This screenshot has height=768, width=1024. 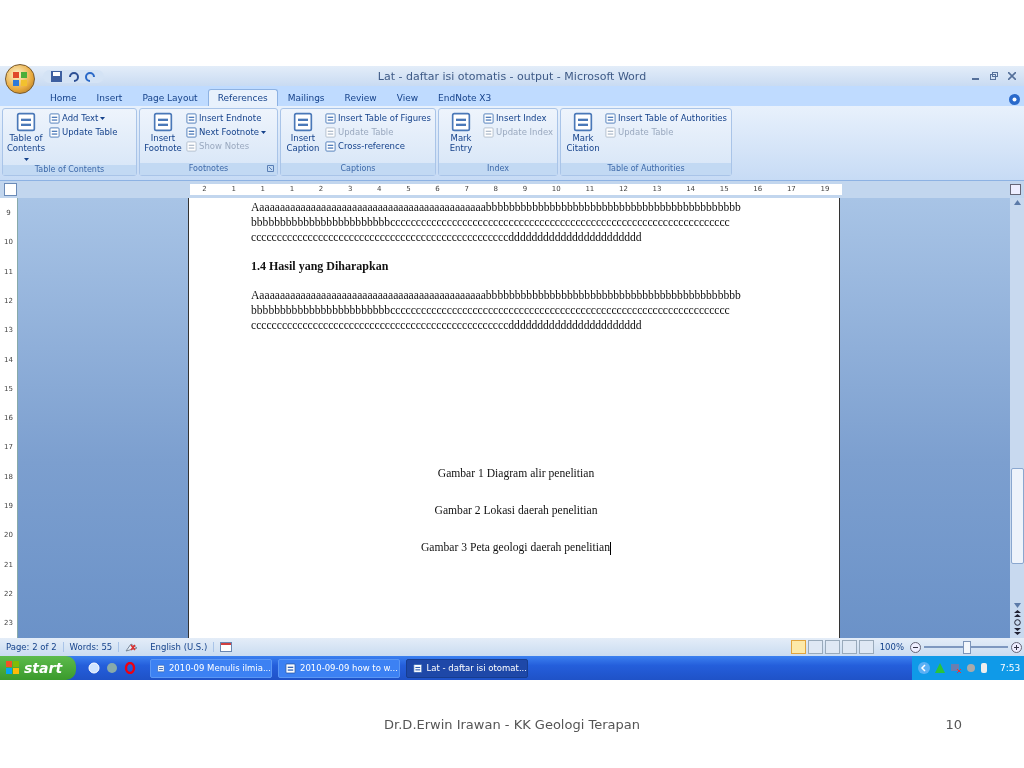 What do you see at coordinates (56, 76) in the screenshot?
I see `save-icon` at bounding box center [56, 76].